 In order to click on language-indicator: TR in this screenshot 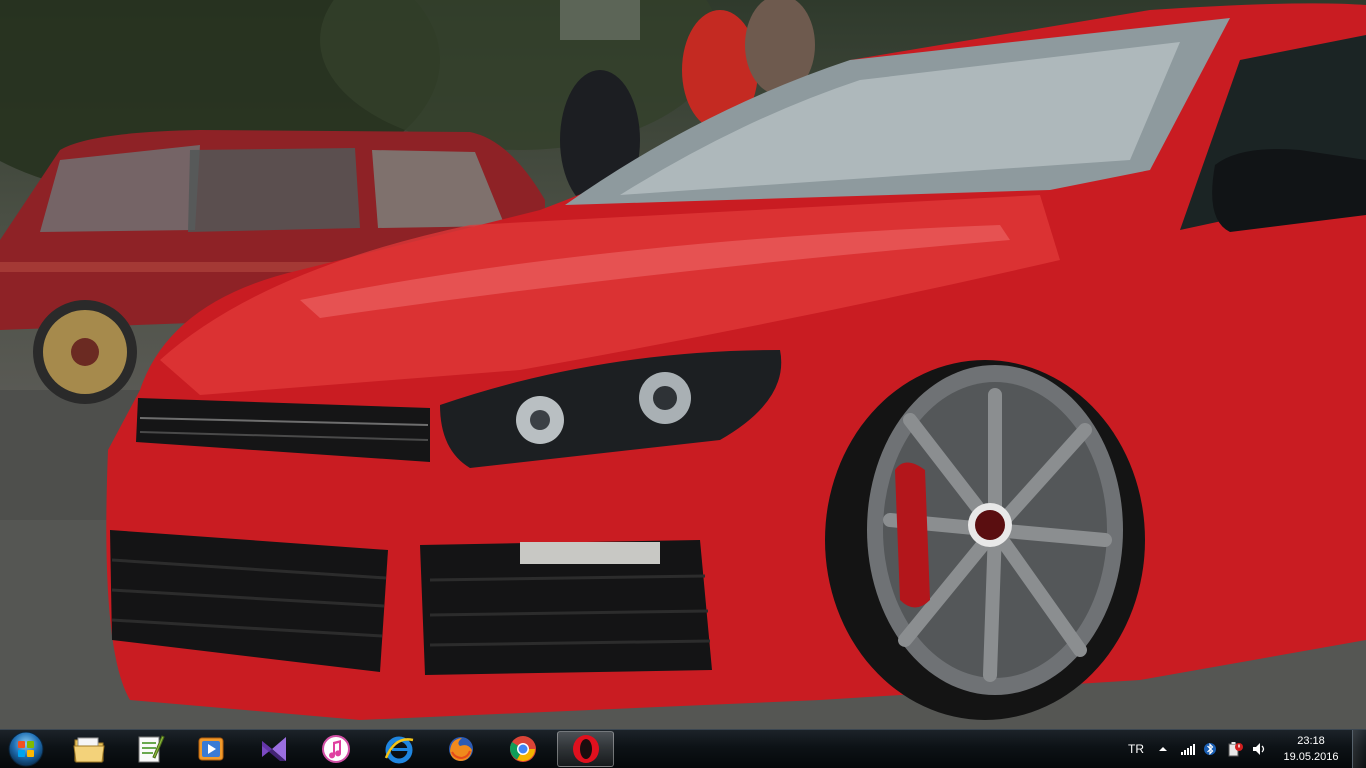, I will do `click(1136, 749)`.